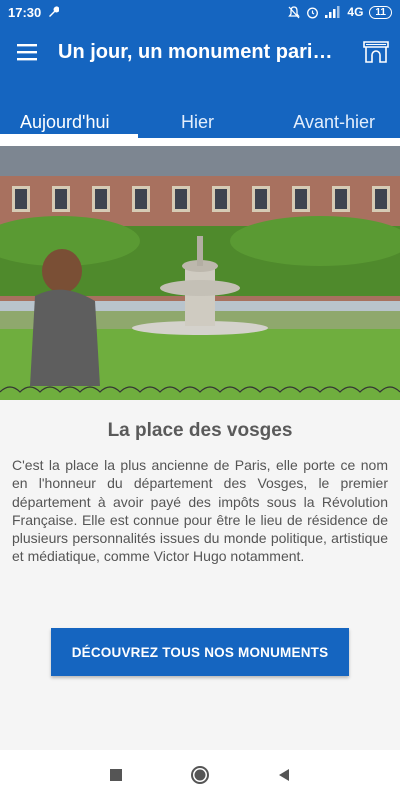 The width and height of the screenshot is (400, 800). I want to click on menu-icon, so click(27, 52).